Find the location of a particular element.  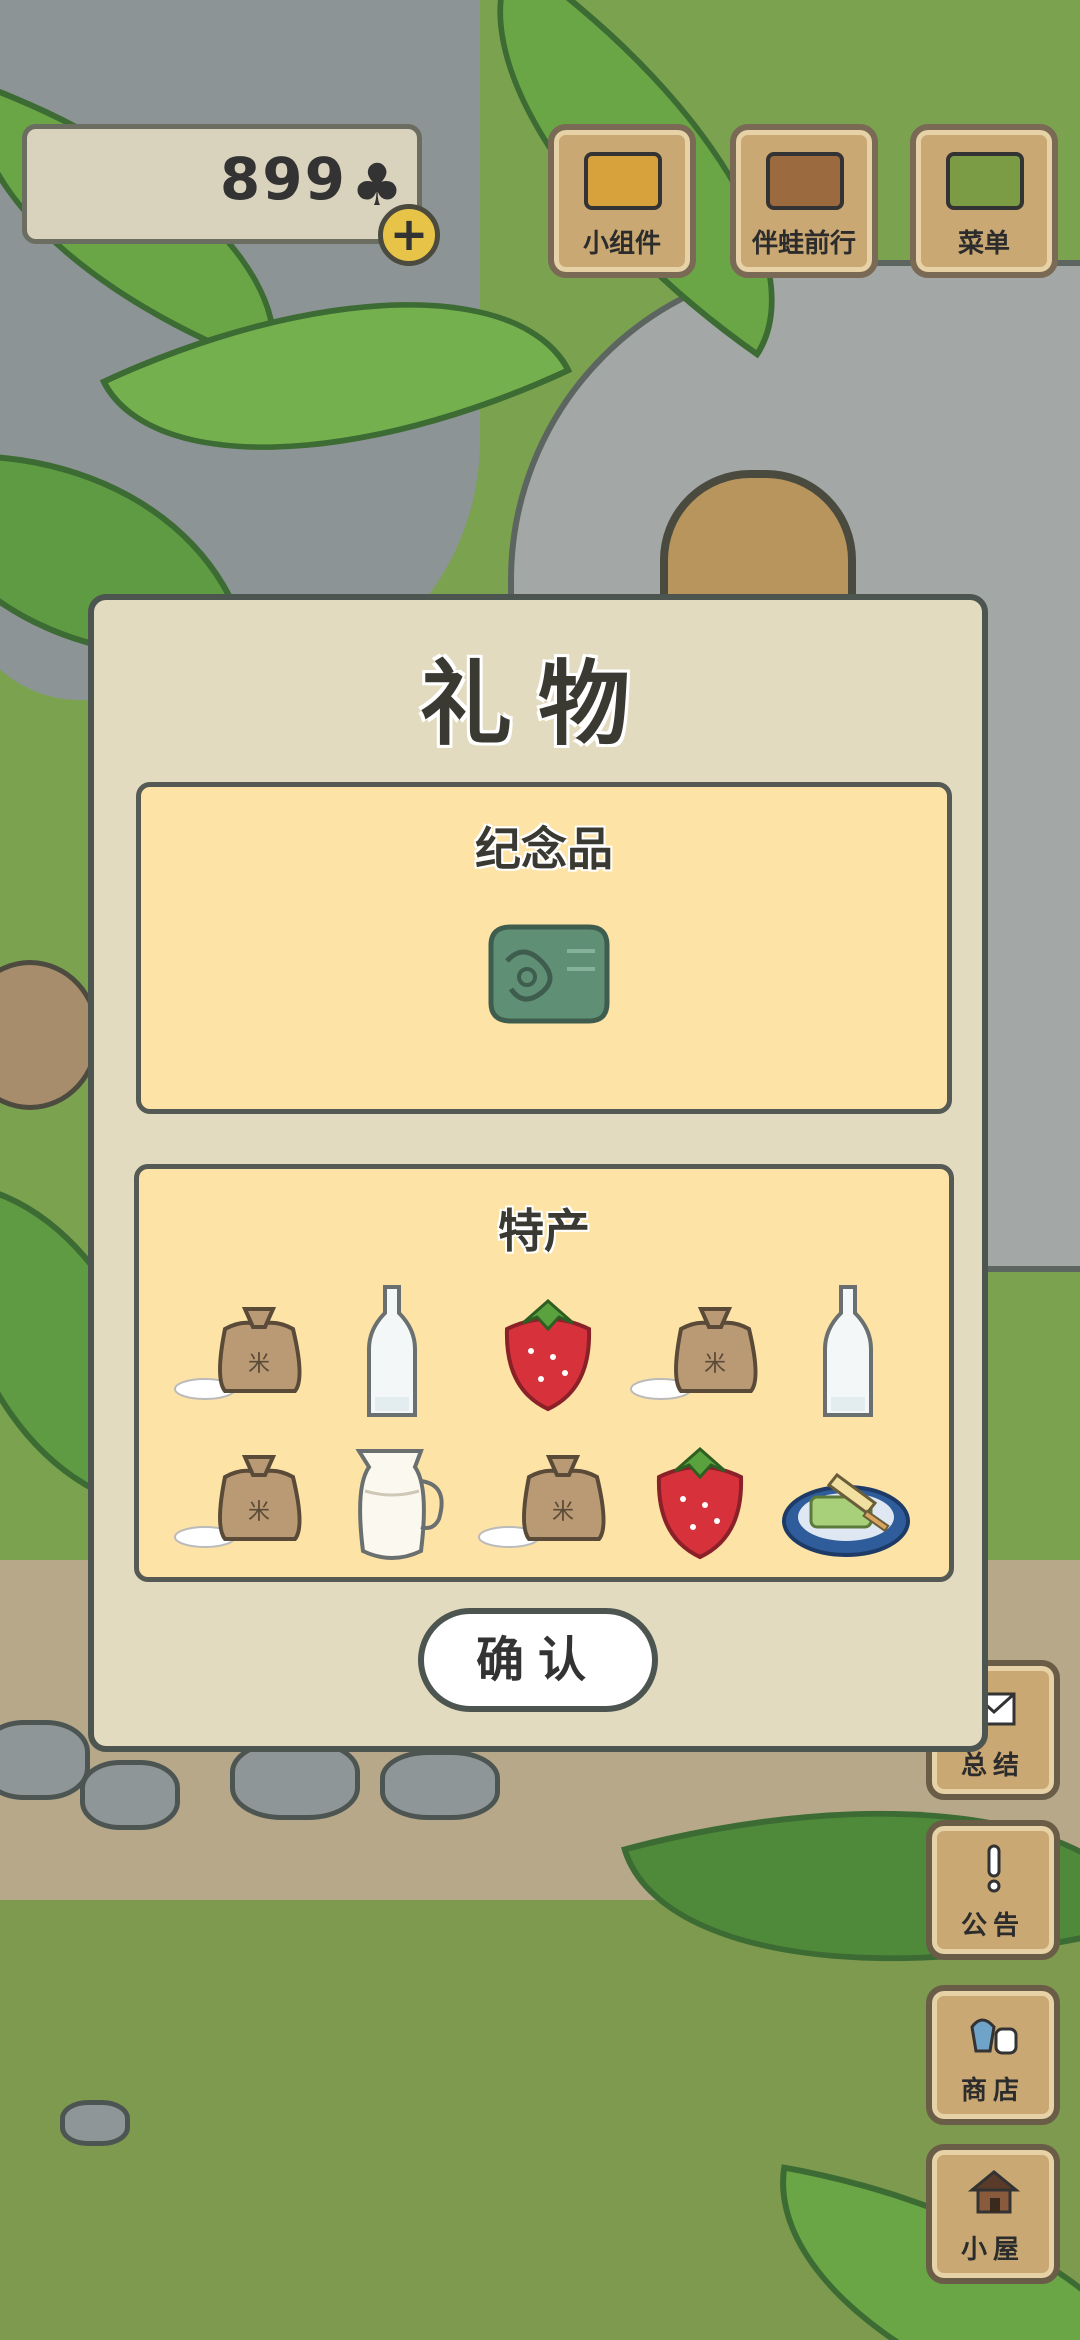

menu-button: 菜单 is located at coordinates (984, 201).